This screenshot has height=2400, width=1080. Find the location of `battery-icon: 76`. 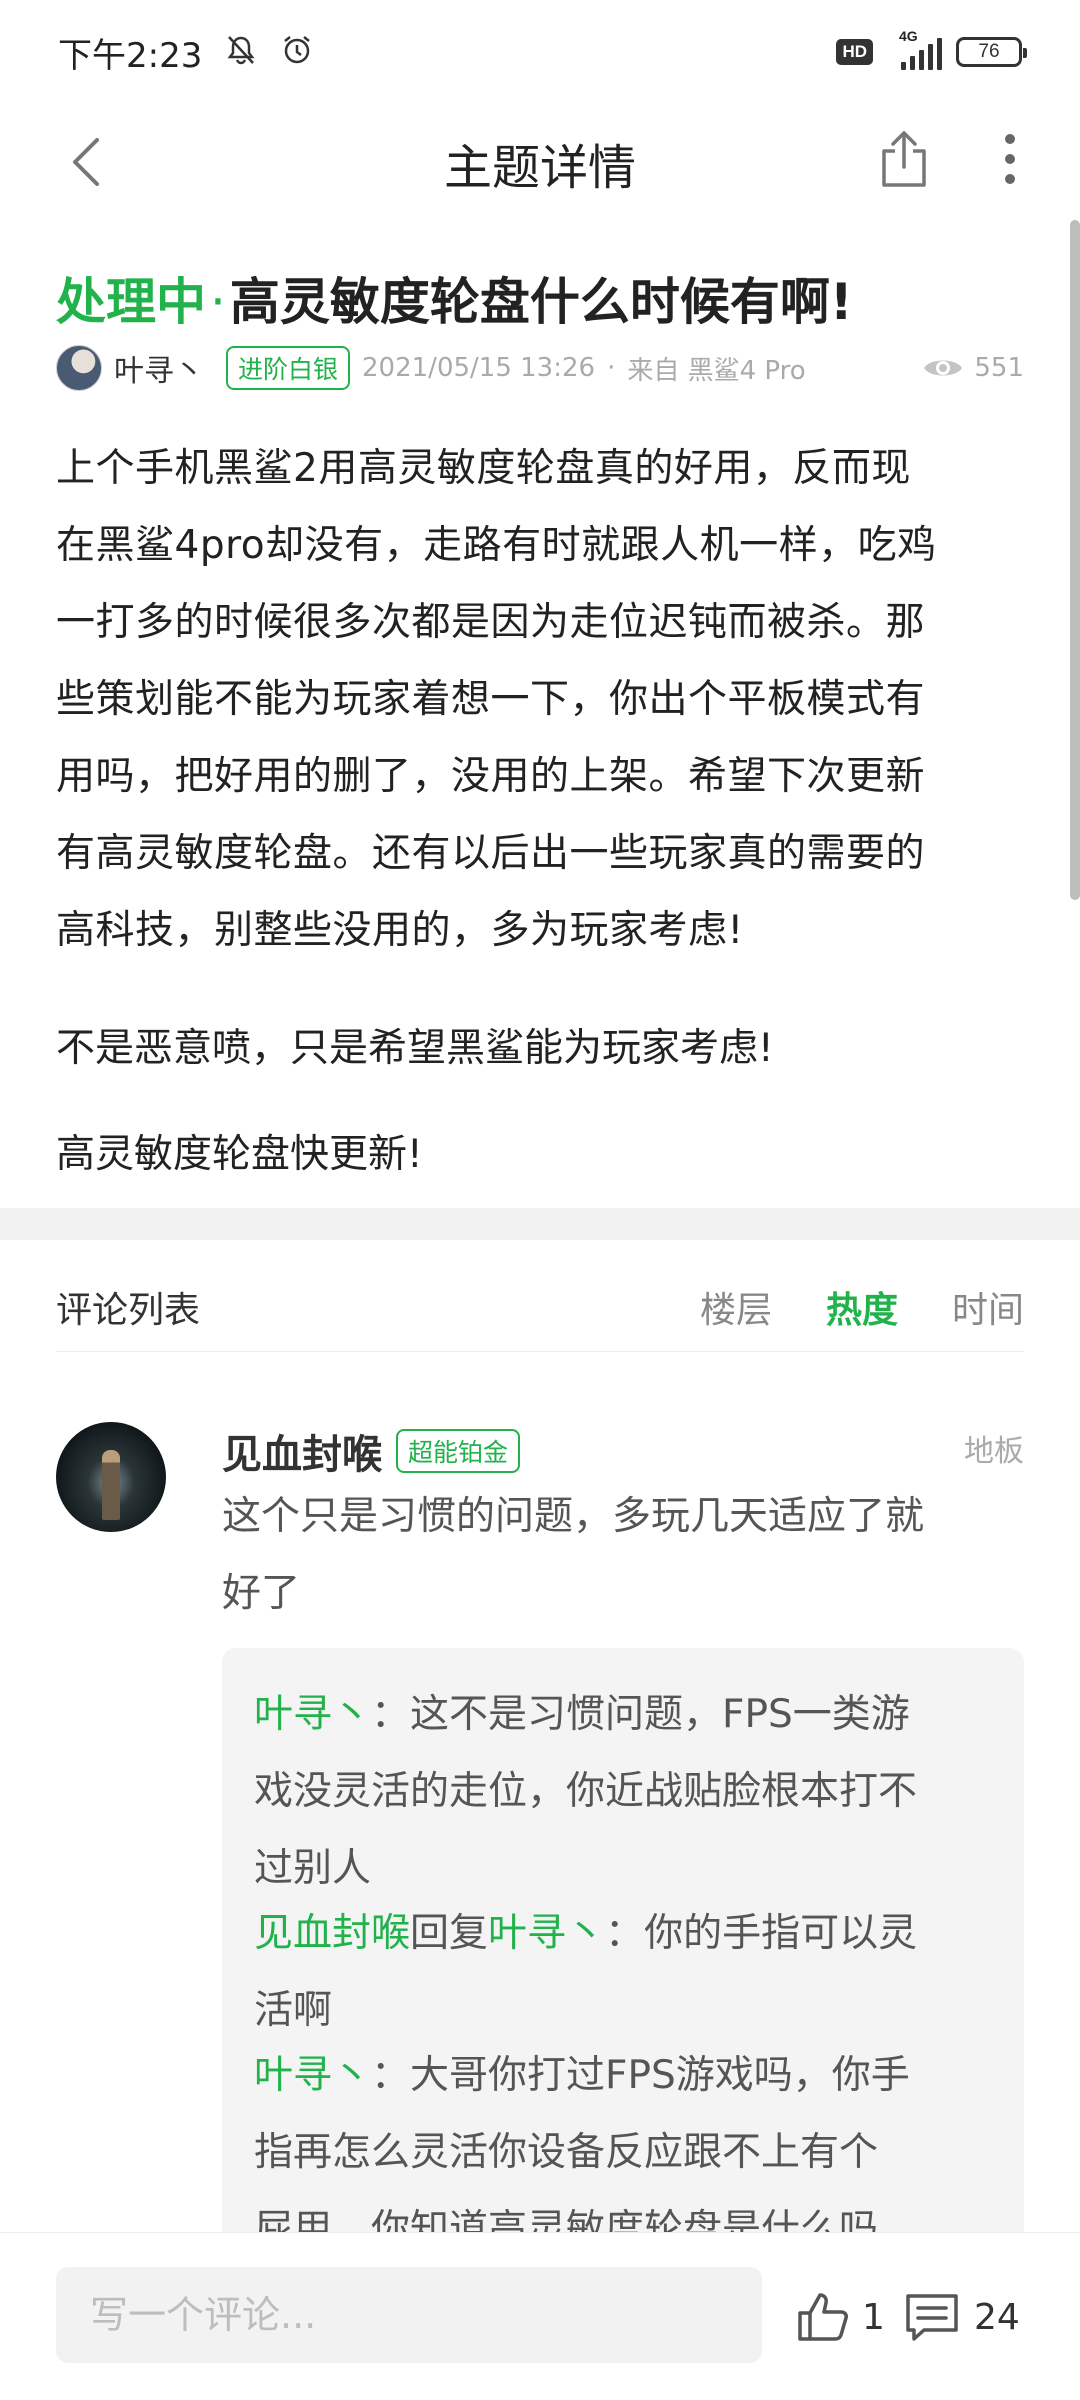

battery-icon: 76 is located at coordinates (991, 52).